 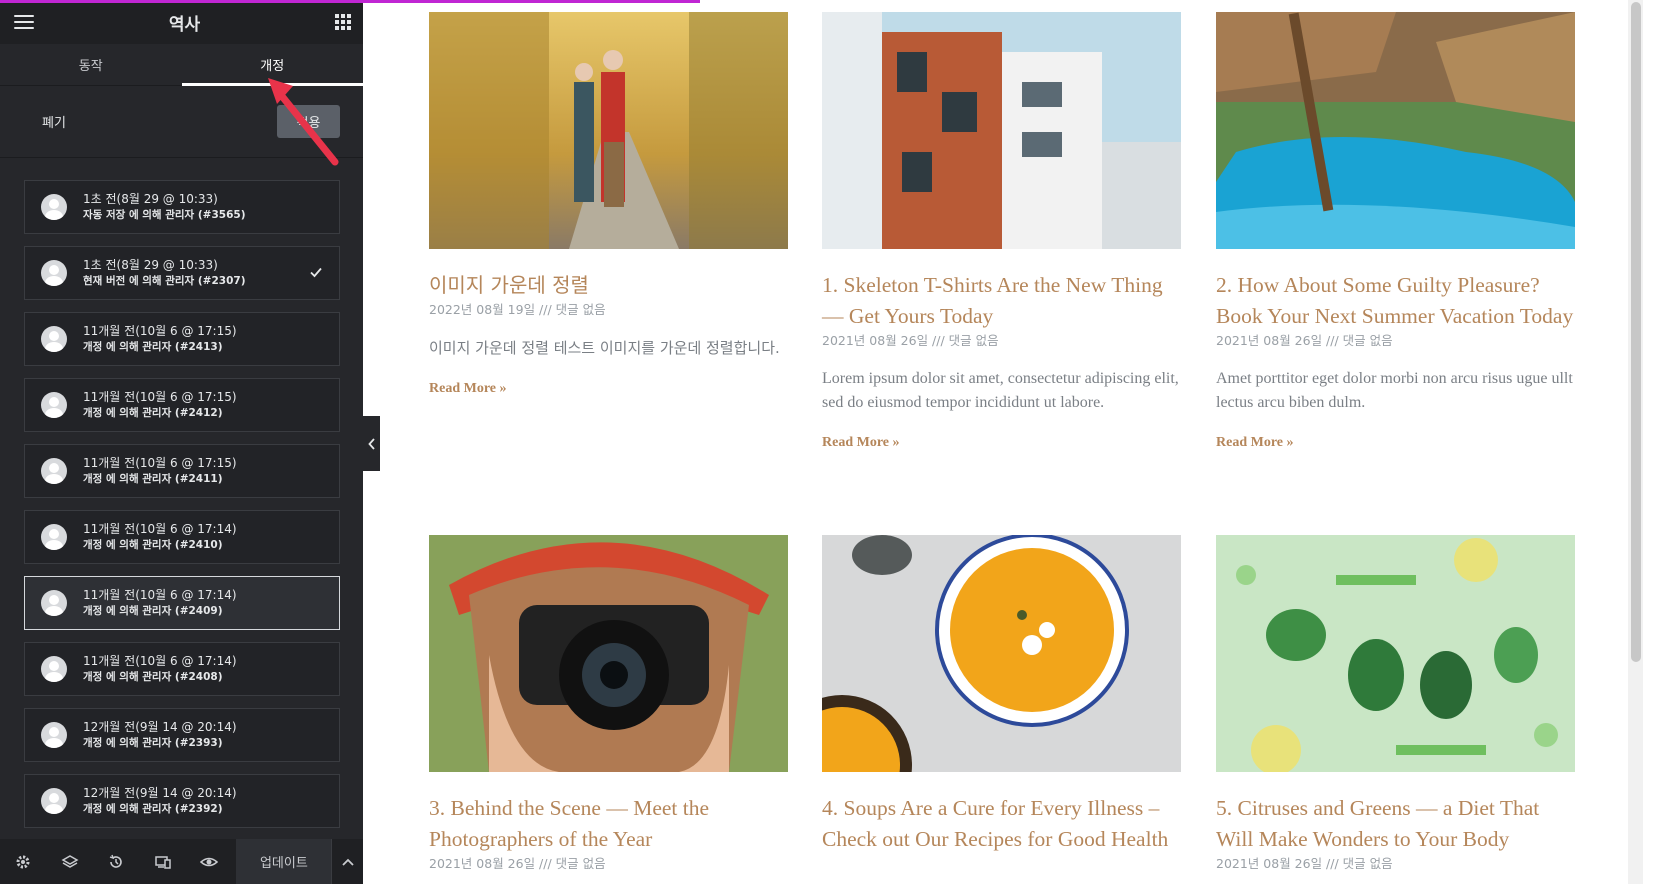 What do you see at coordinates (162, 861) in the screenshot?
I see `responsive-mode-icon` at bounding box center [162, 861].